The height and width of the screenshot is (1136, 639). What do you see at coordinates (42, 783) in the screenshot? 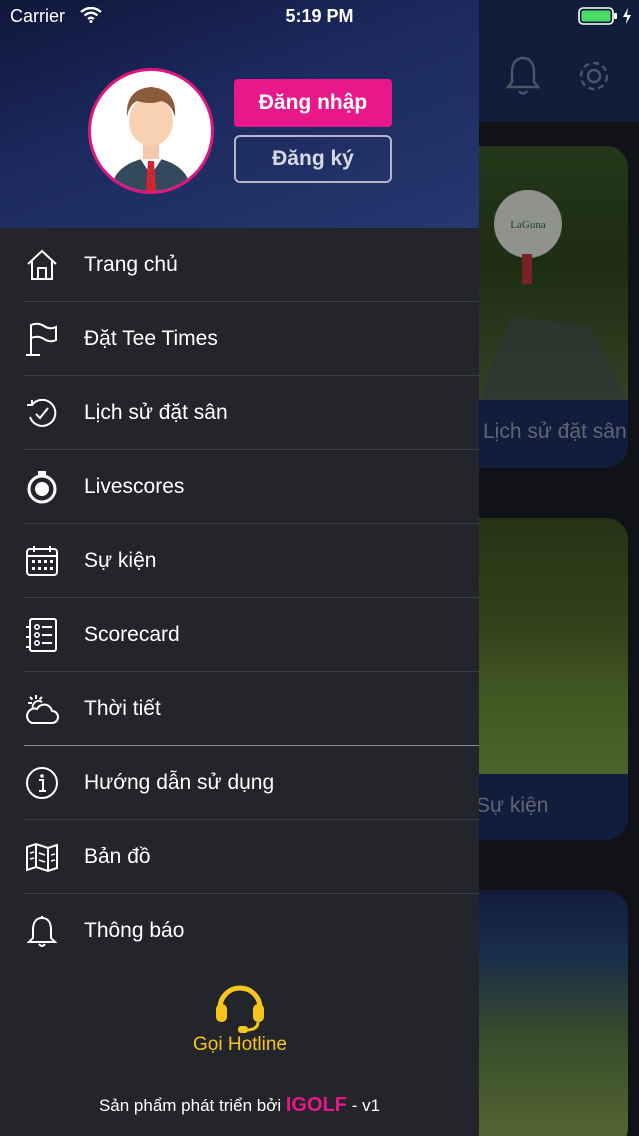
I see `info-icon` at bounding box center [42, 783].